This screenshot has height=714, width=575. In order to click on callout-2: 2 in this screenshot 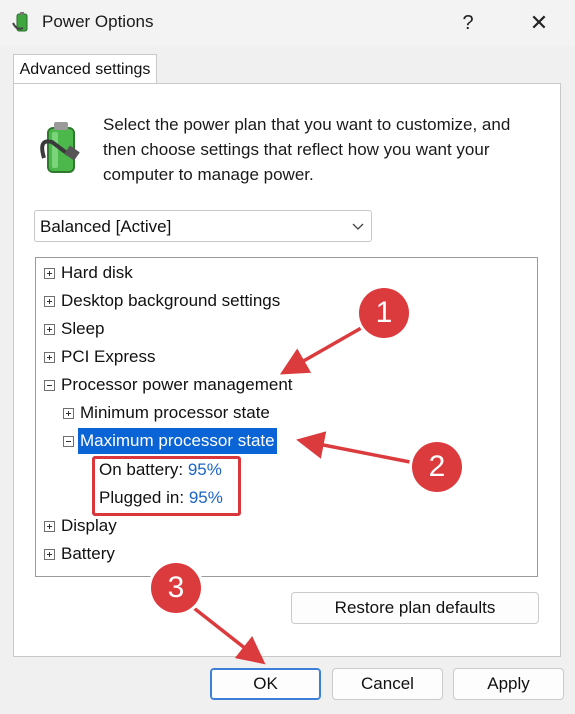, I will do `click(437, 467)`.